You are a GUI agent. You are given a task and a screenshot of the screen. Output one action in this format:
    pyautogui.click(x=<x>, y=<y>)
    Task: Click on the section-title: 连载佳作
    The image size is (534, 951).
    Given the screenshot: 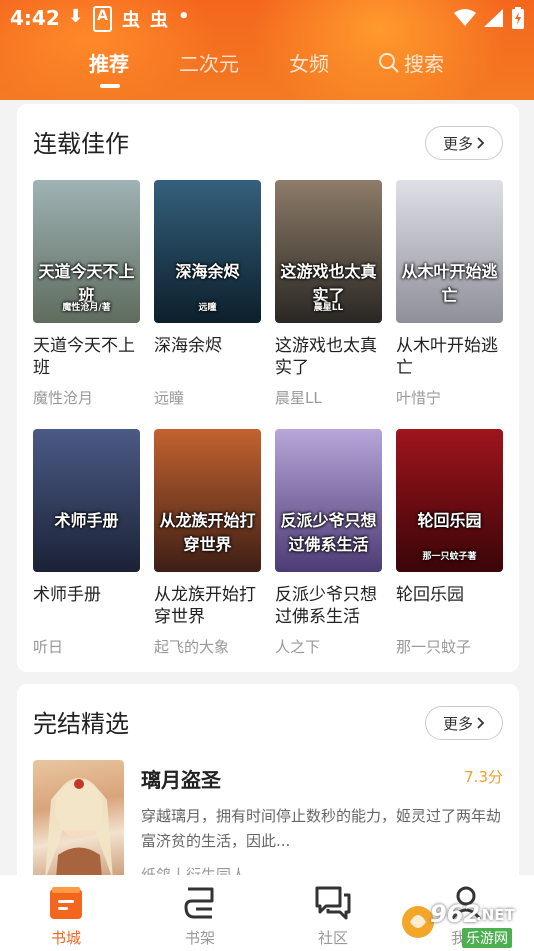 What is the action you would take?
    pyautogui.click(x=81, y=144)
    